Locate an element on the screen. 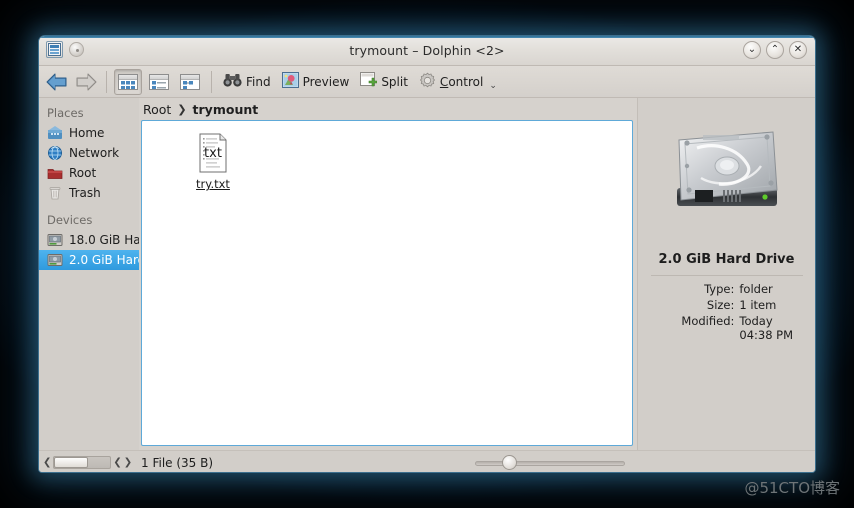 This screenshot has height=508, width=854. forward-button is located at coordinates (86, 82).